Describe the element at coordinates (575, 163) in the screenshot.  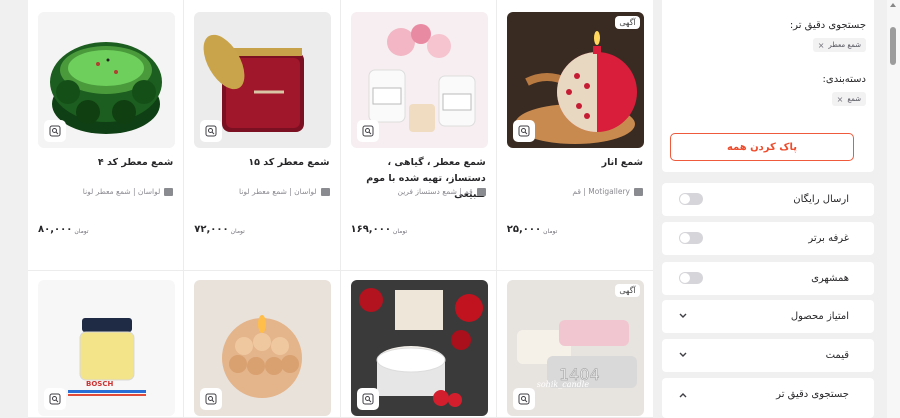
I see `product-title: شمع انار` at that location.